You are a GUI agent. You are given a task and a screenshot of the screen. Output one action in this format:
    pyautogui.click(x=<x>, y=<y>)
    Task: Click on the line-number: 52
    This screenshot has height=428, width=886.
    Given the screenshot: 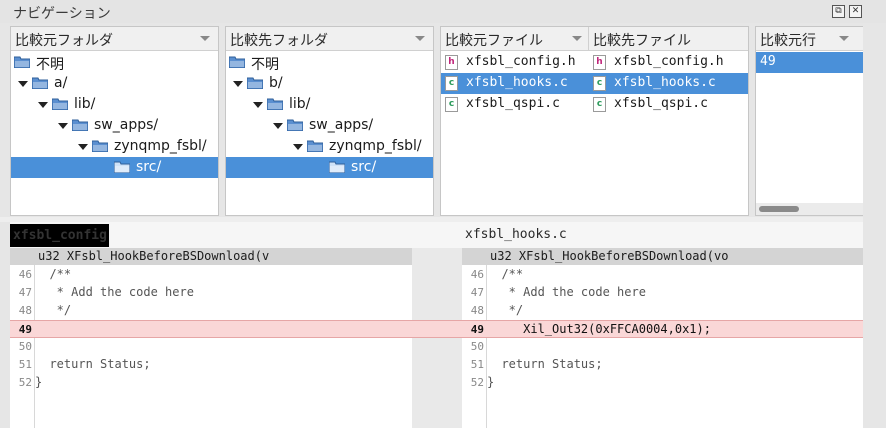 What is the action you would take?
    pyautogui.click(x=477, y=382)
    